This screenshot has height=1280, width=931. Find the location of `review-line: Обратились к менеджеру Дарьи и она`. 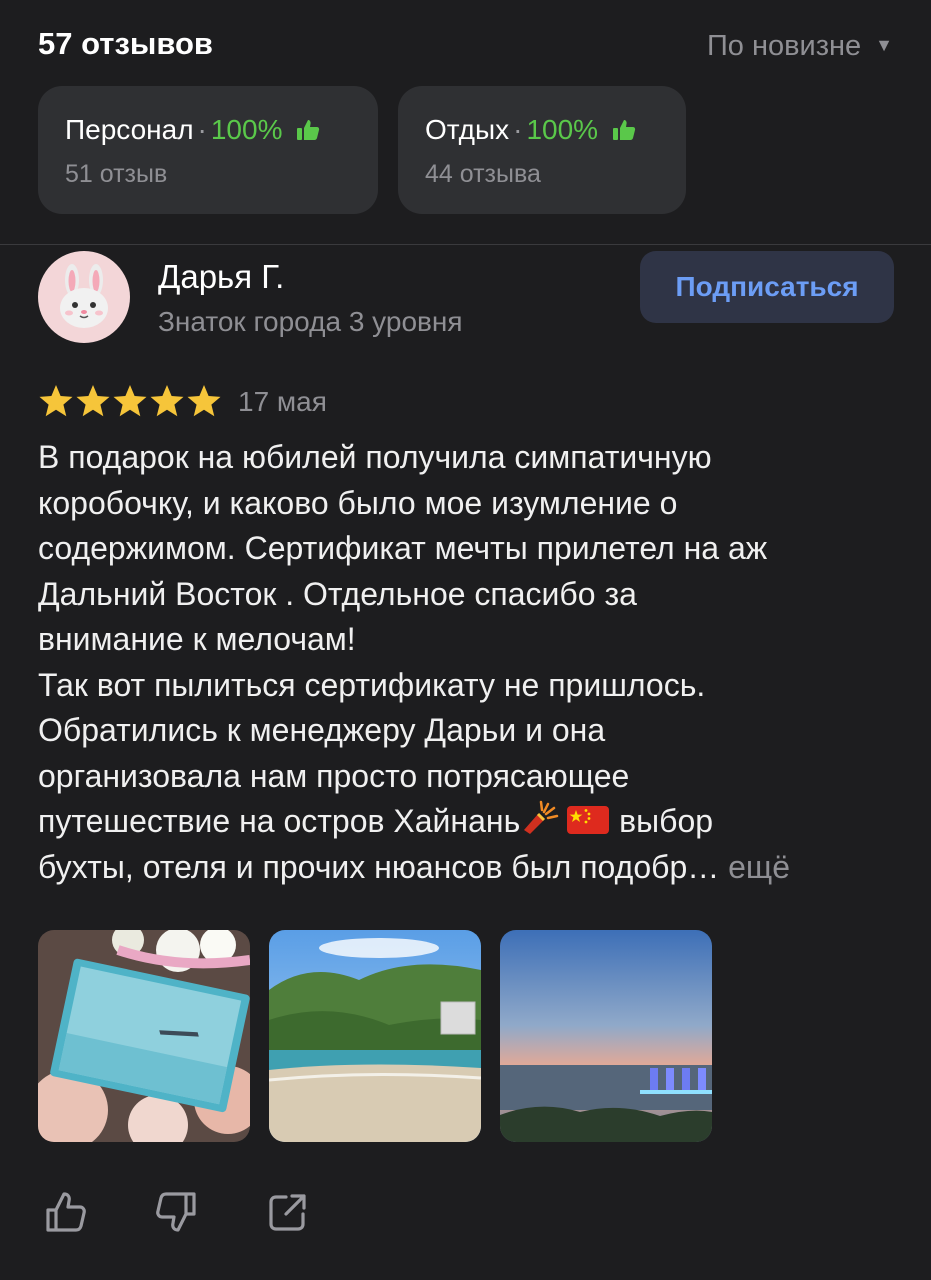

review-line: Обратились к менеджеру Дарьи и она is located at coordinates (322, 730).